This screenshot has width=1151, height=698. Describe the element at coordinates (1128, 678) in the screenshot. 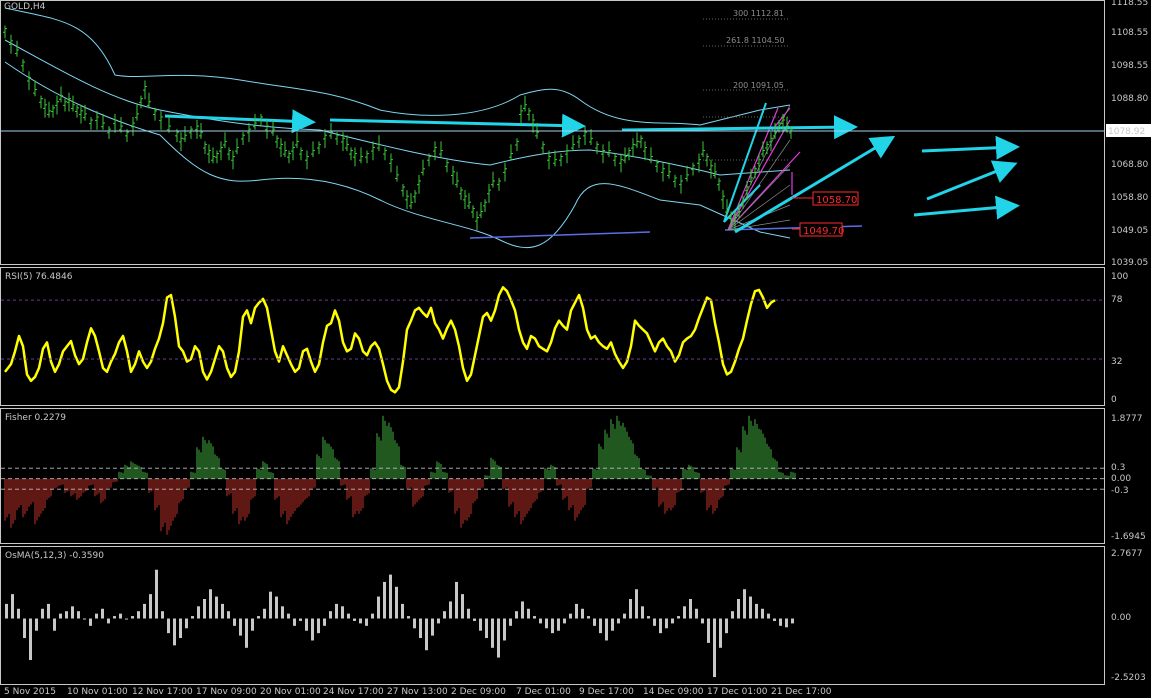

I see `osma-tick: -2.5203` at that location.